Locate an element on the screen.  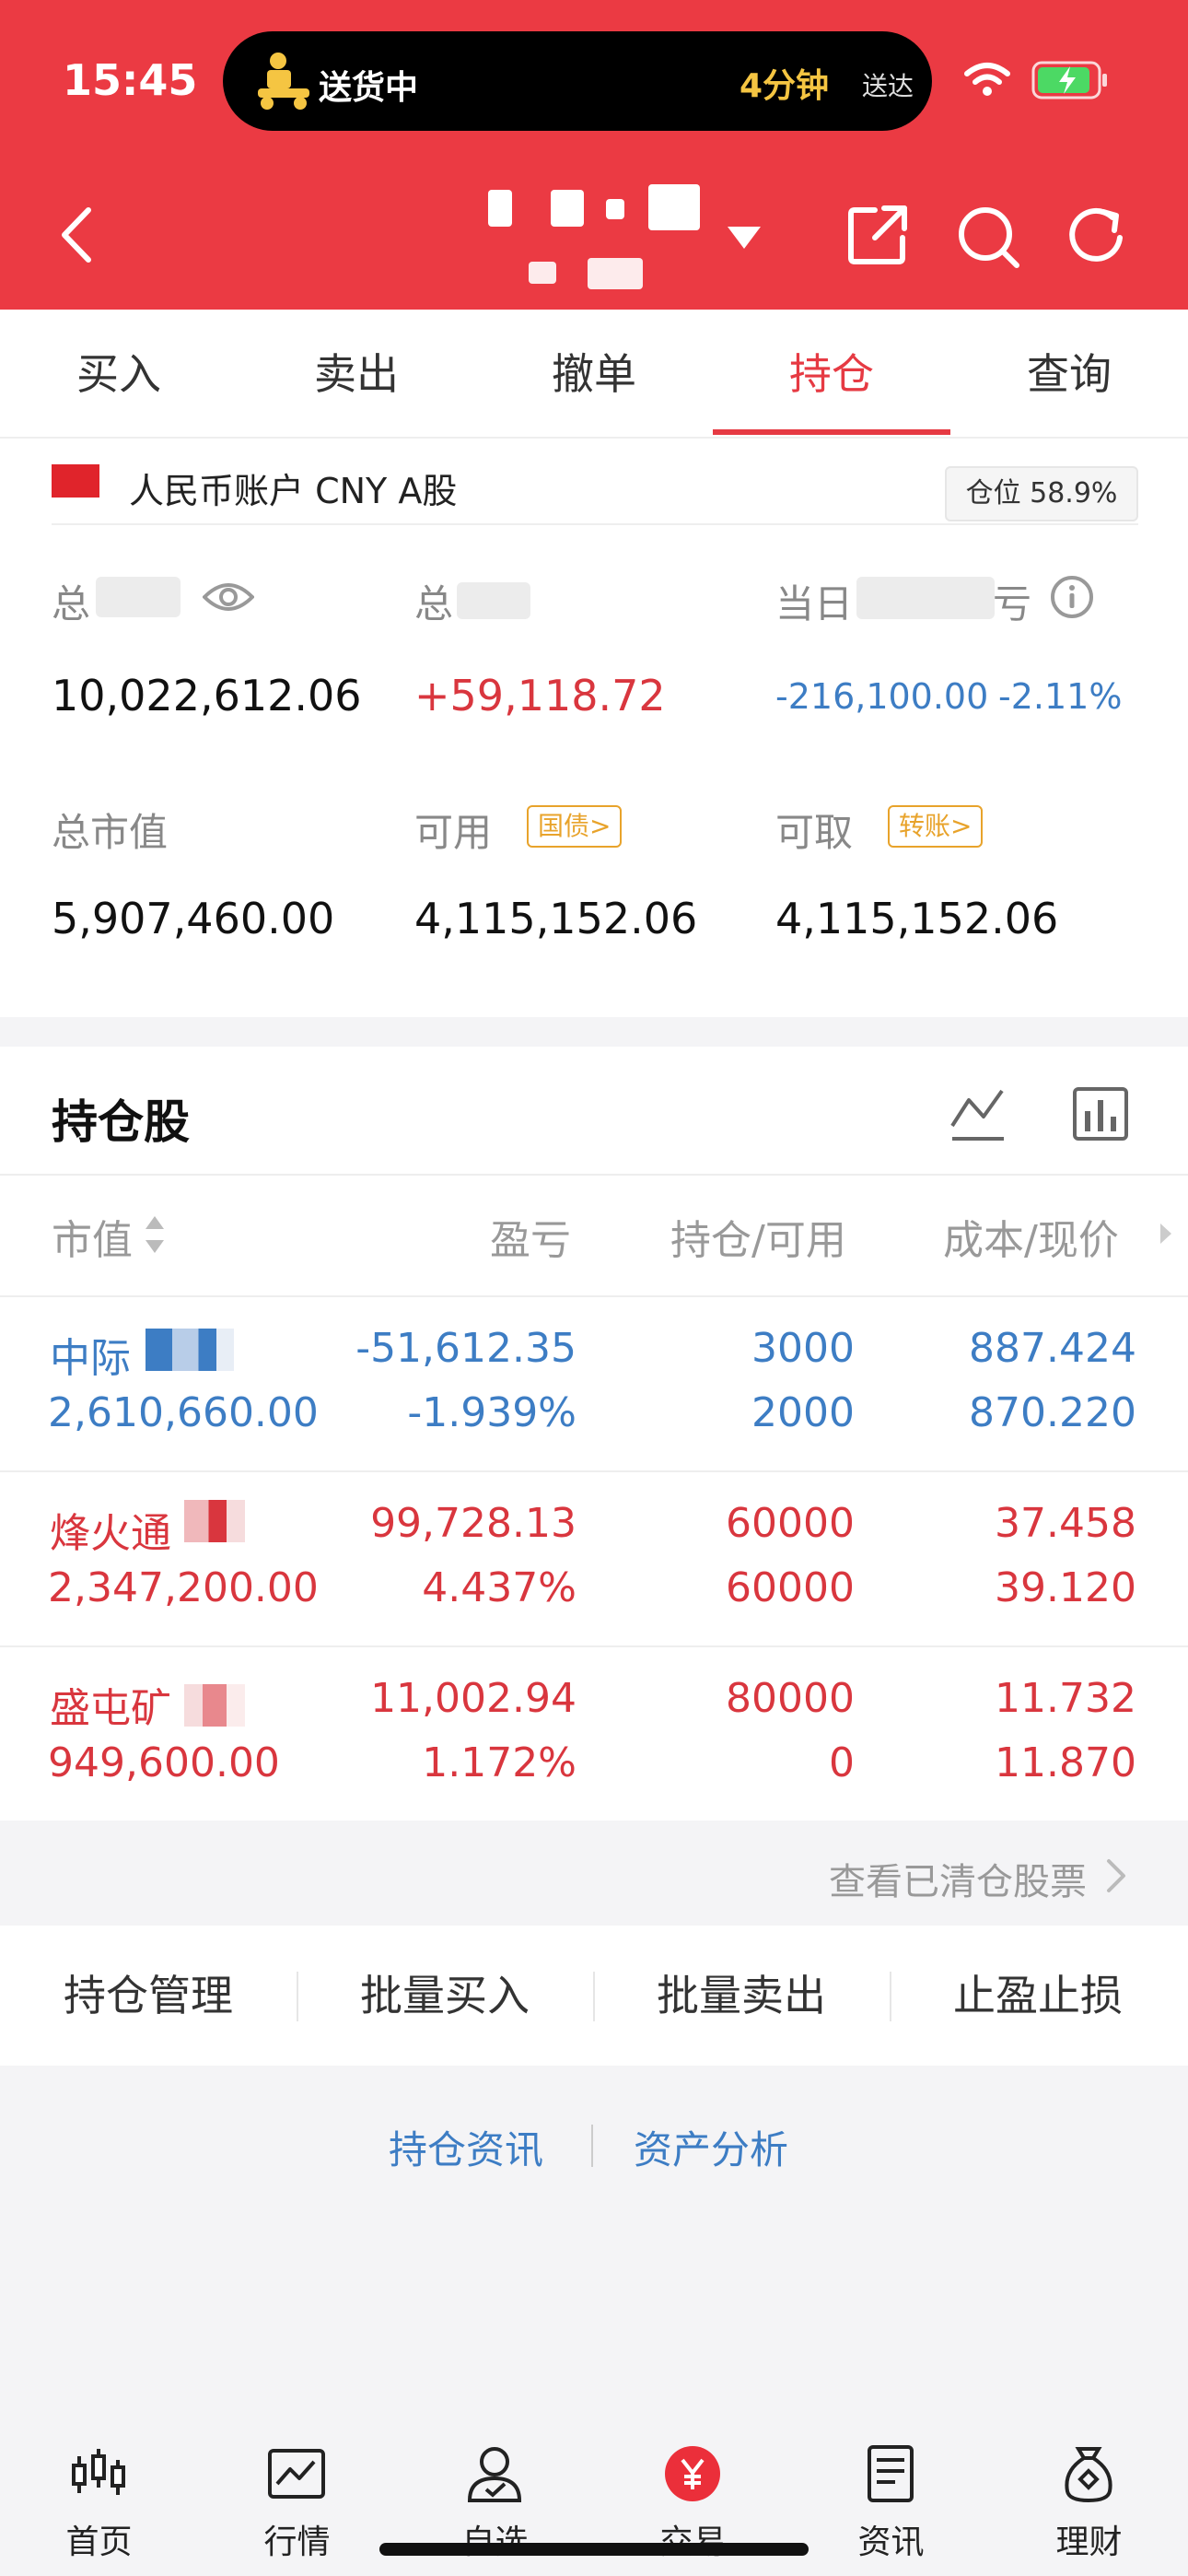
view-cleared-stocks-link: 查看已清仓股票 is located at coordinates (958, 1878).